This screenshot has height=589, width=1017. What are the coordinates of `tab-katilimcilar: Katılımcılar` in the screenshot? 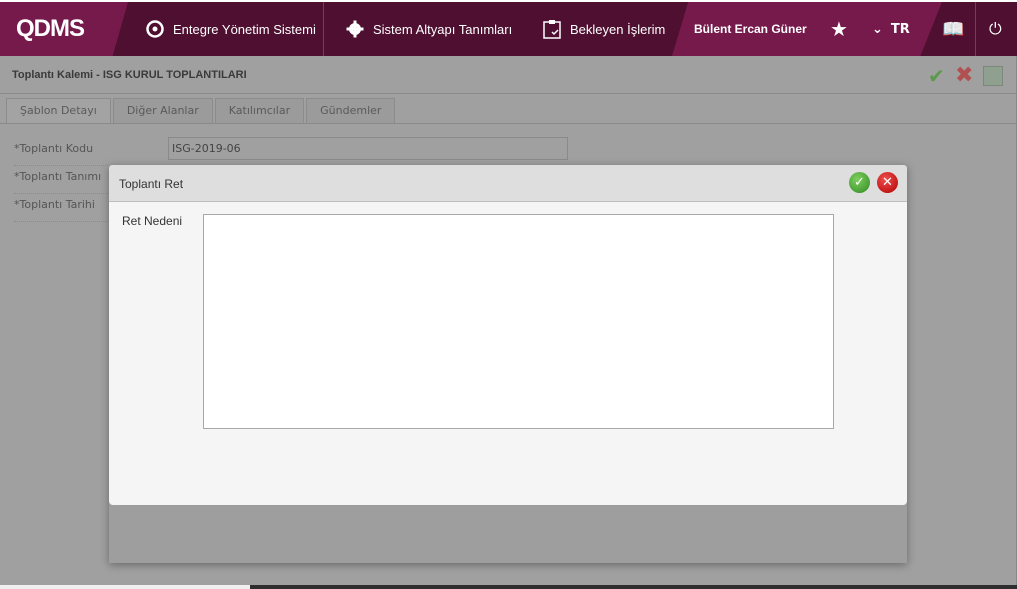 It's located at (259, 110).